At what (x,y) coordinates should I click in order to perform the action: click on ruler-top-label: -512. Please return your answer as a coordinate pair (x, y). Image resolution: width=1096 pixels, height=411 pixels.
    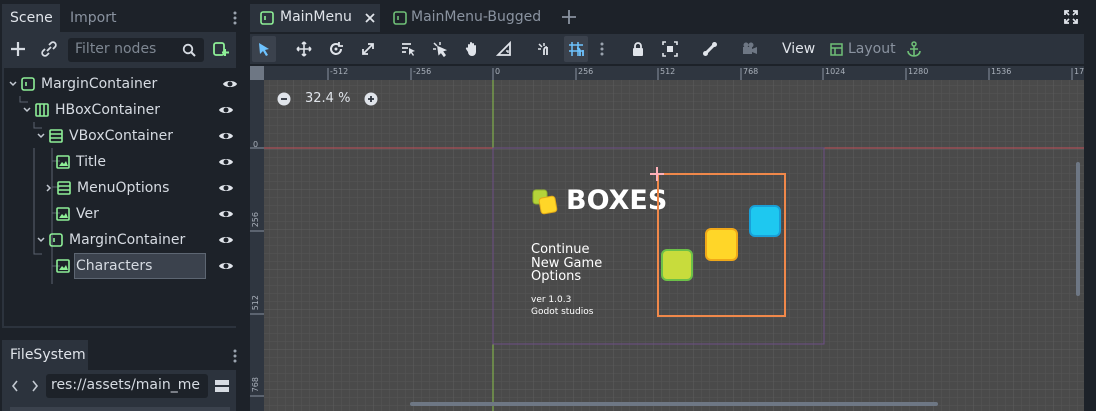
    Looking at the image, I should click on (339, 71).